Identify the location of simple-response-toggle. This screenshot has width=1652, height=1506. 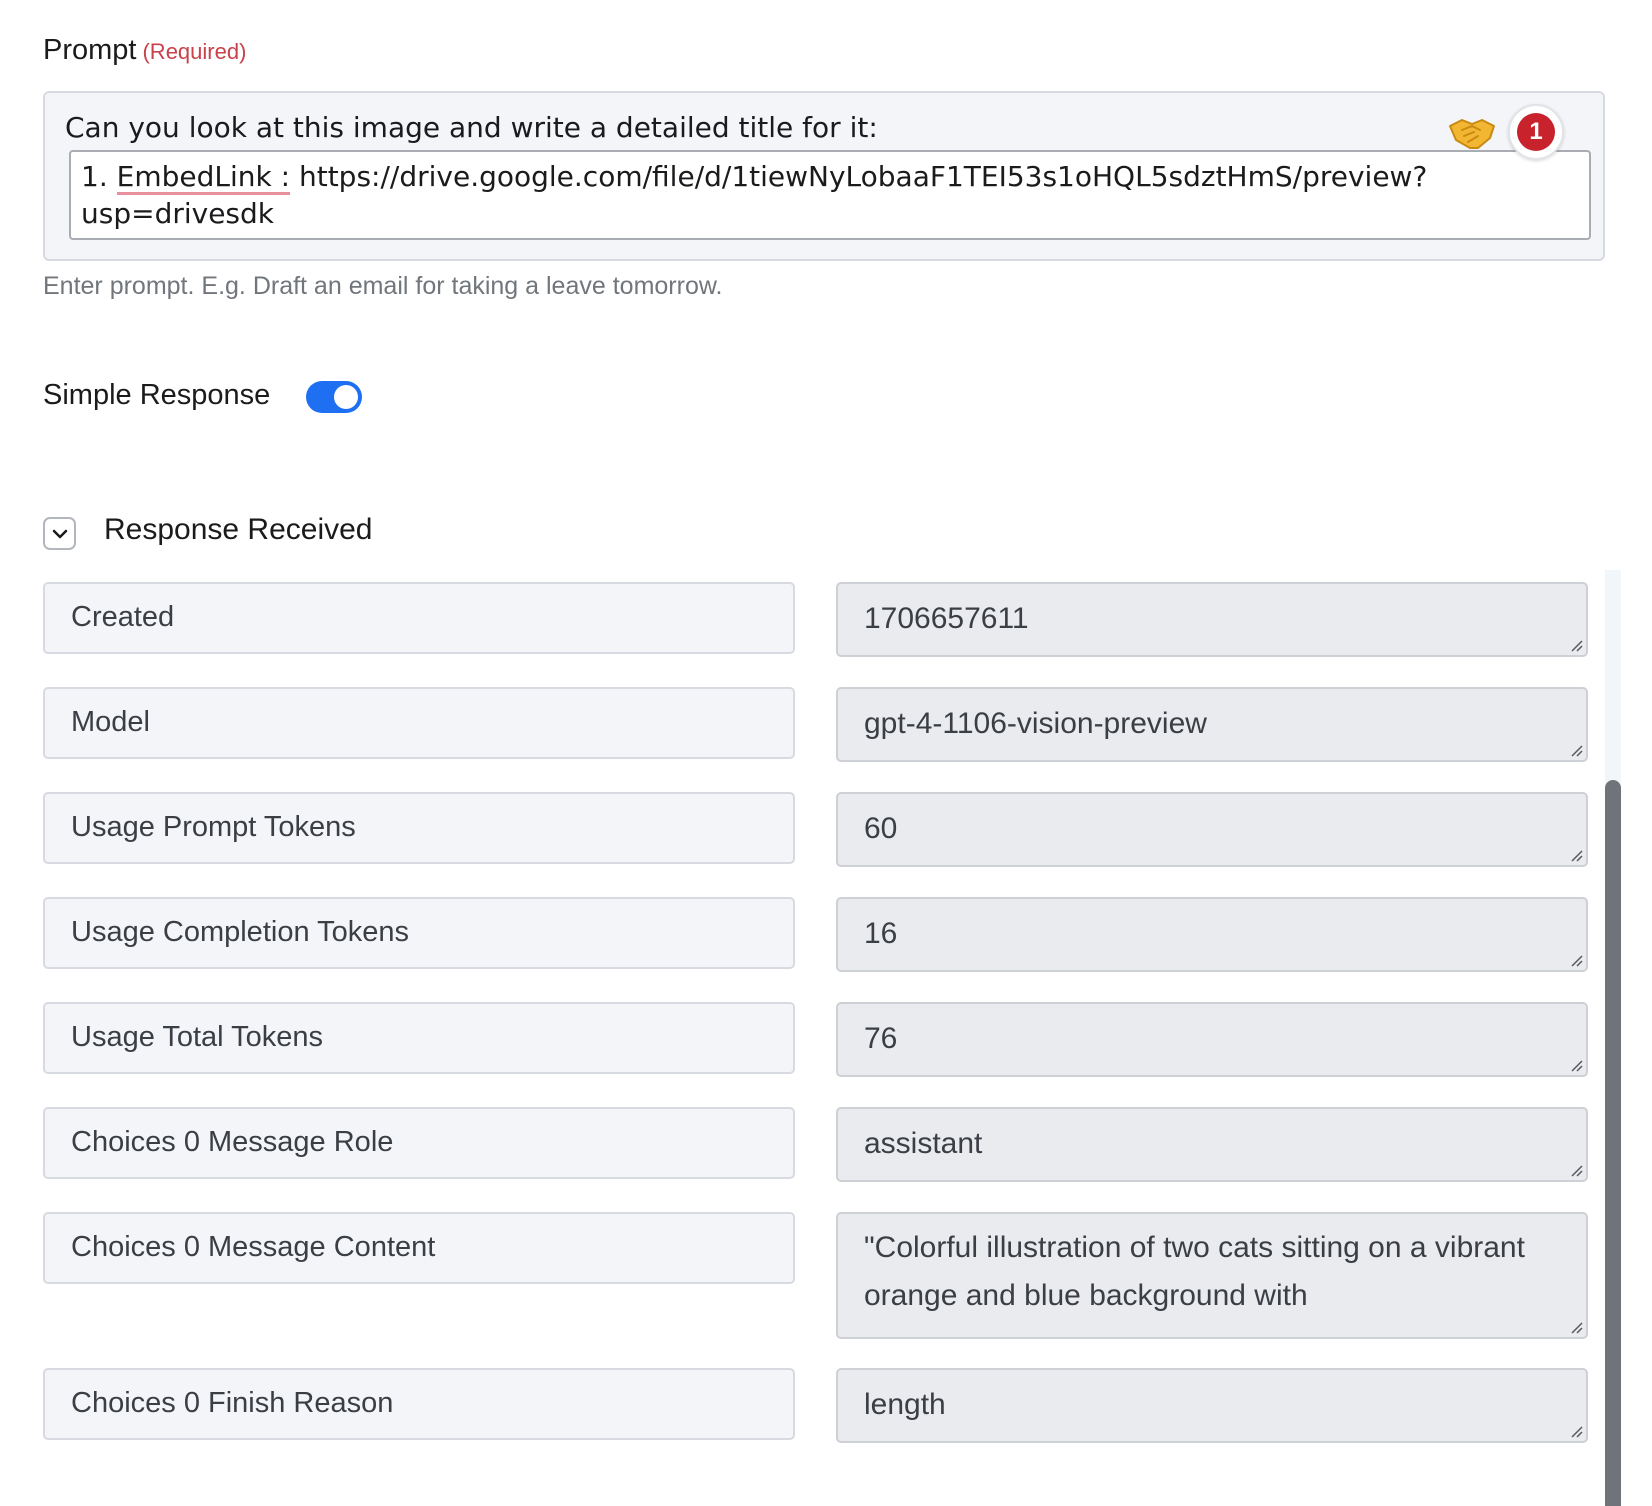
(334, 397).